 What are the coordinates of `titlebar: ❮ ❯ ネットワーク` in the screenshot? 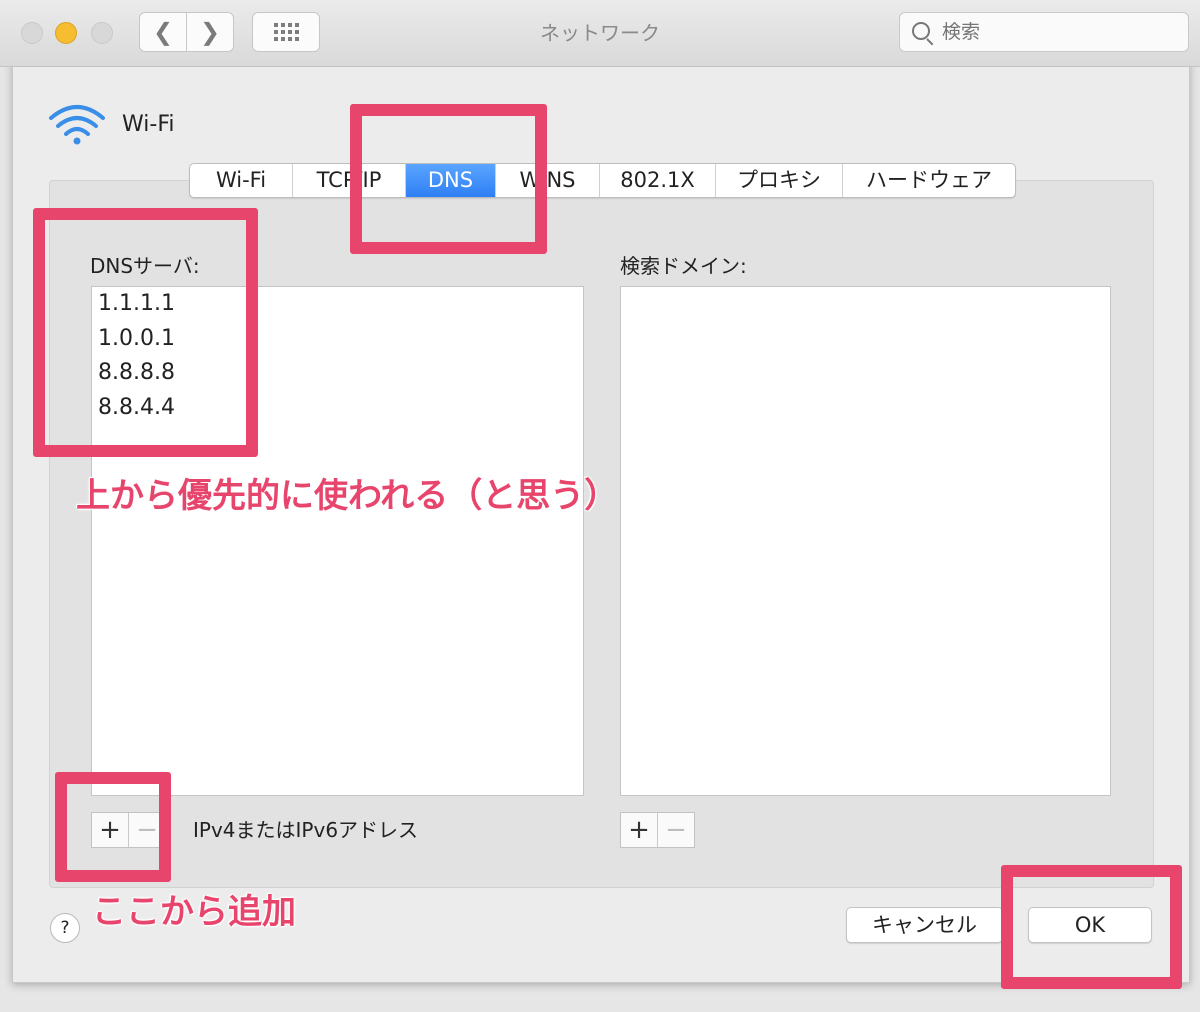 It's located at (600, 33).